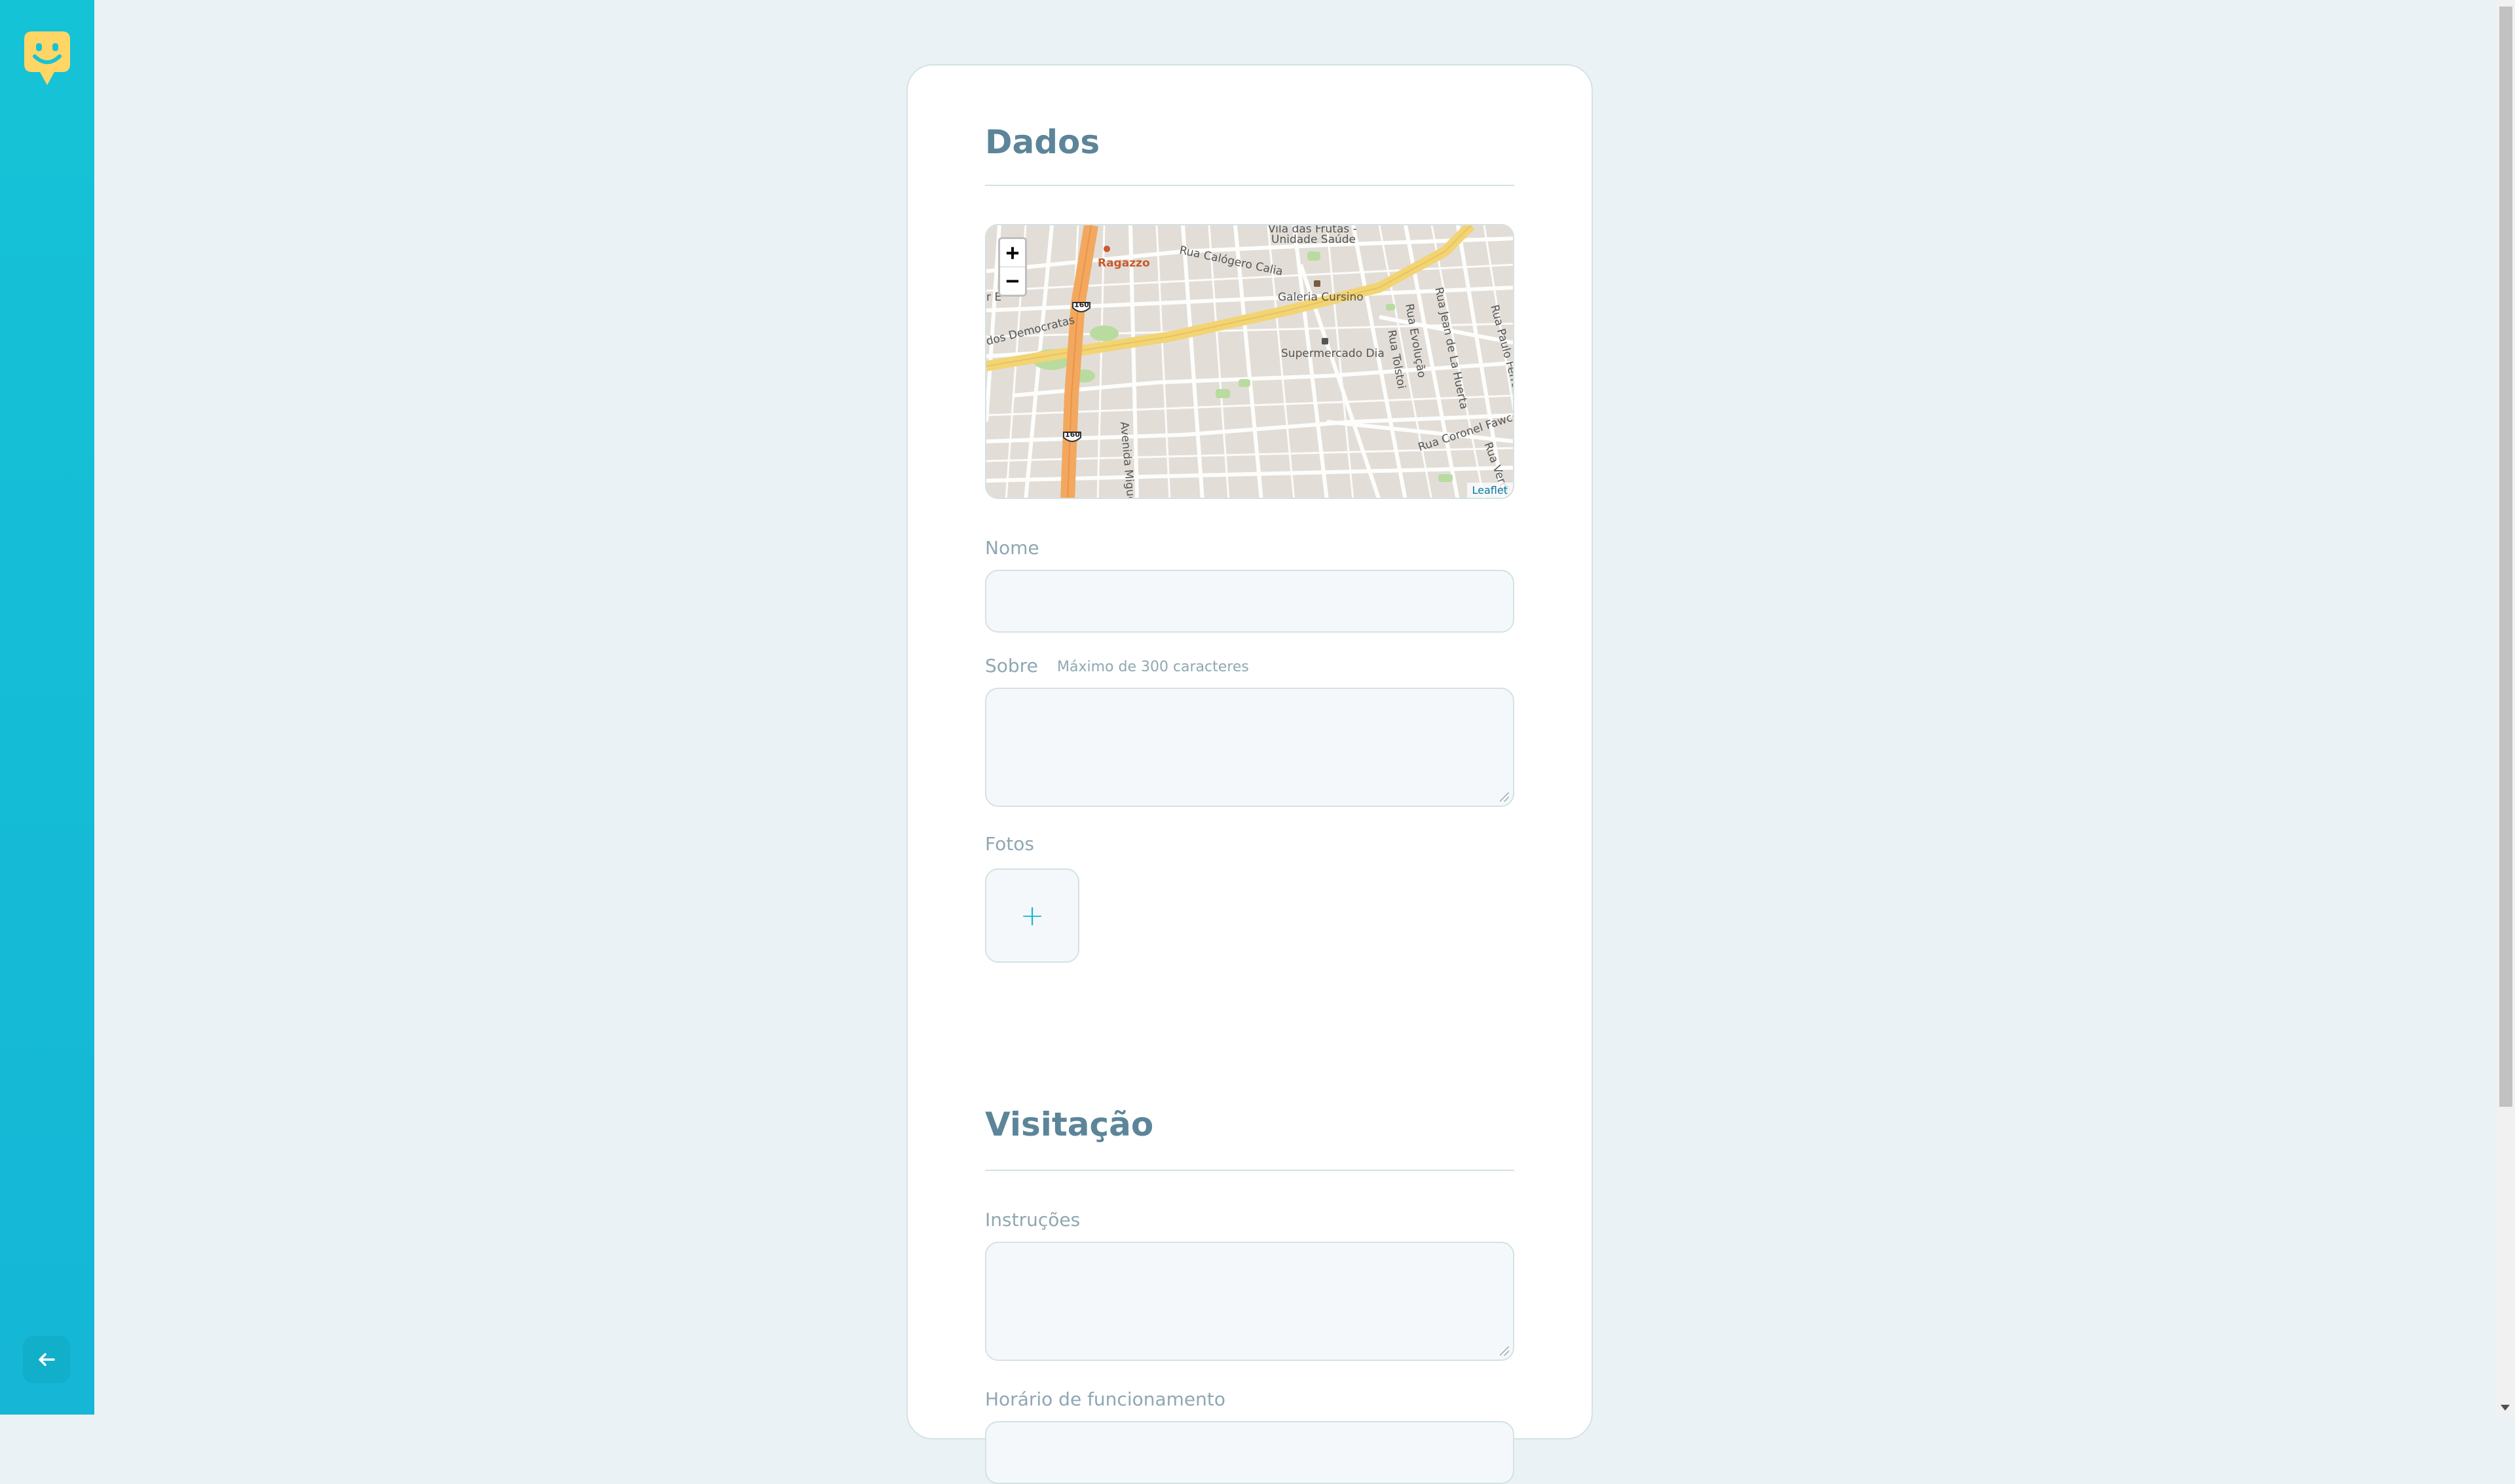 The height and width of the screenshot is (1484, 2515). Describe the element at coordinates (47, 58) in the screenshot. I see `happy-face-marker-icon` at that location.